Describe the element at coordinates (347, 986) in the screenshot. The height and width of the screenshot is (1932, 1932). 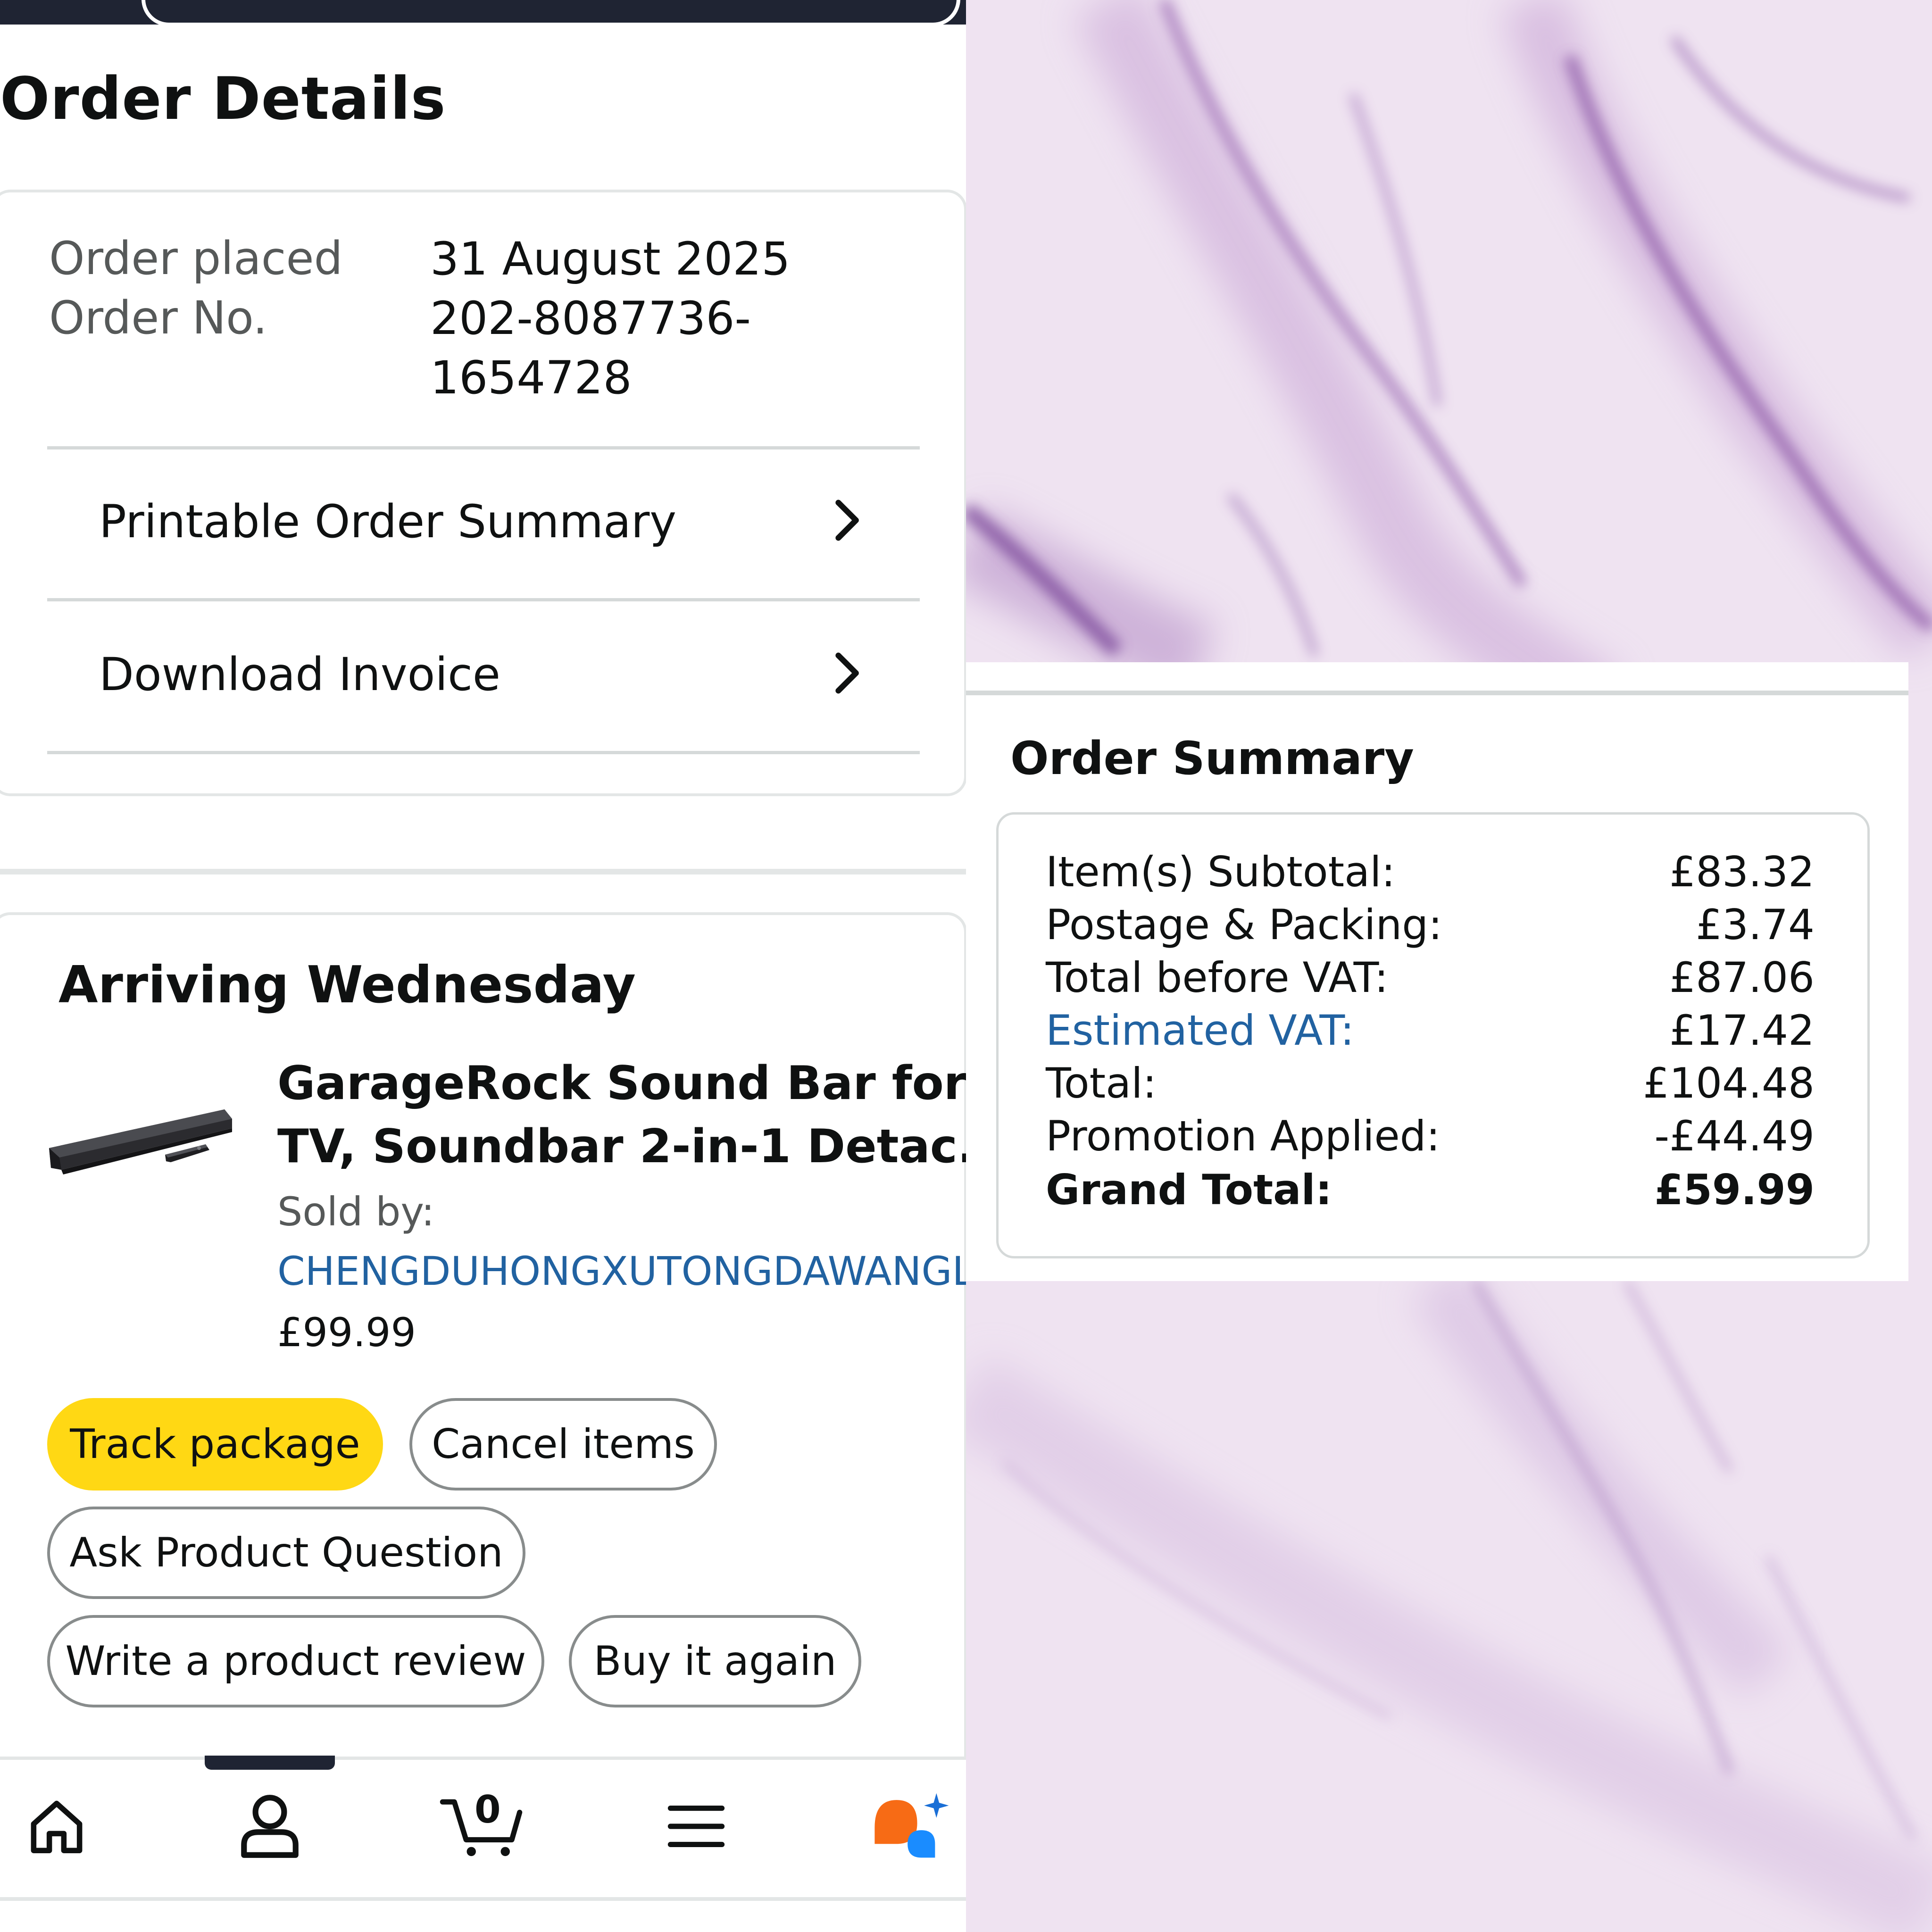
I see `delivery-status-heading: Arriving Wednesday` at that location.